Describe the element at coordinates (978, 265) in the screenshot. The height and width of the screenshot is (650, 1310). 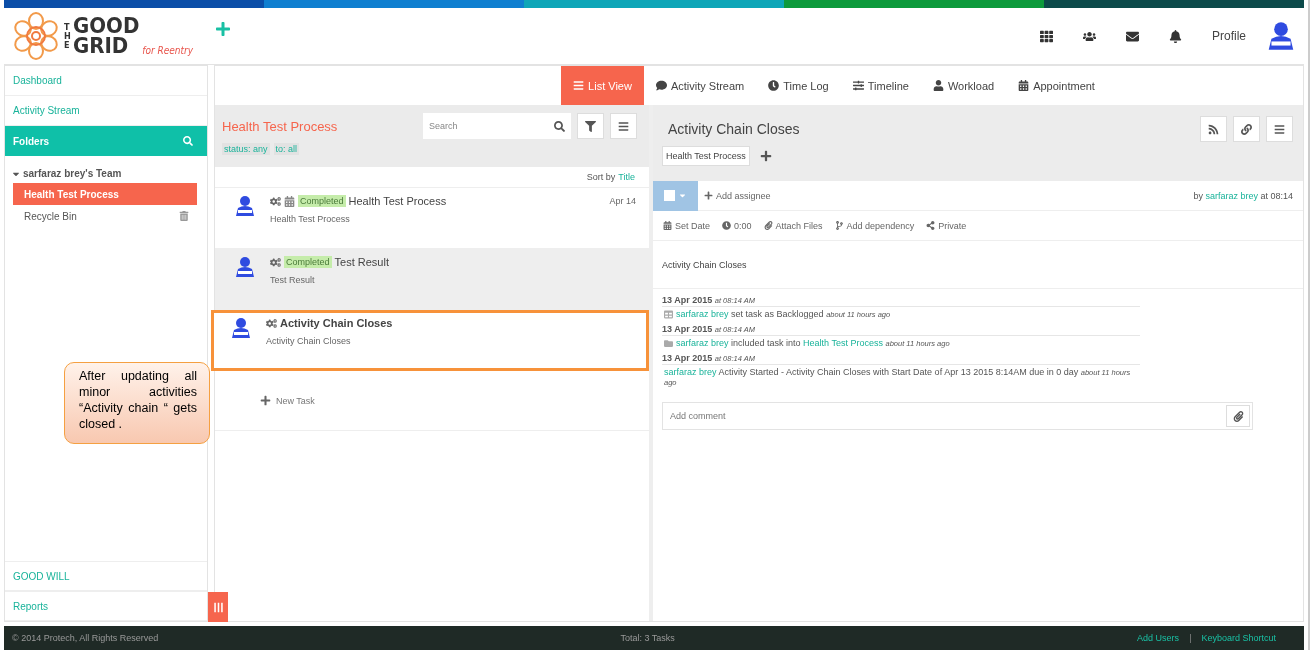
I see `task-description: Activity Chain Closes` at that location.